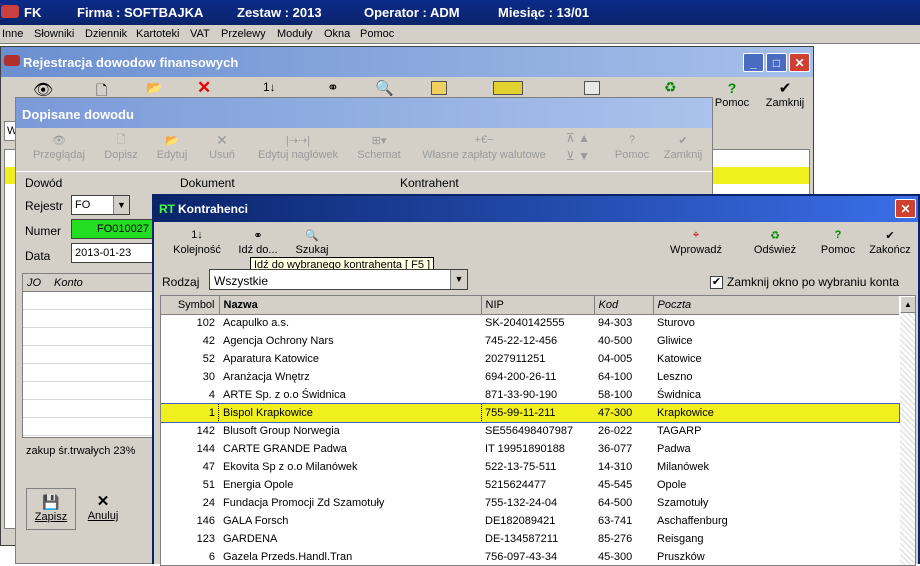 The width and height of the screenshot is (920, 566). Describe the element at coordinates (544, 12) in the screenshot. I see `miesiac-label: Miesiąc : 13/01` at that location.